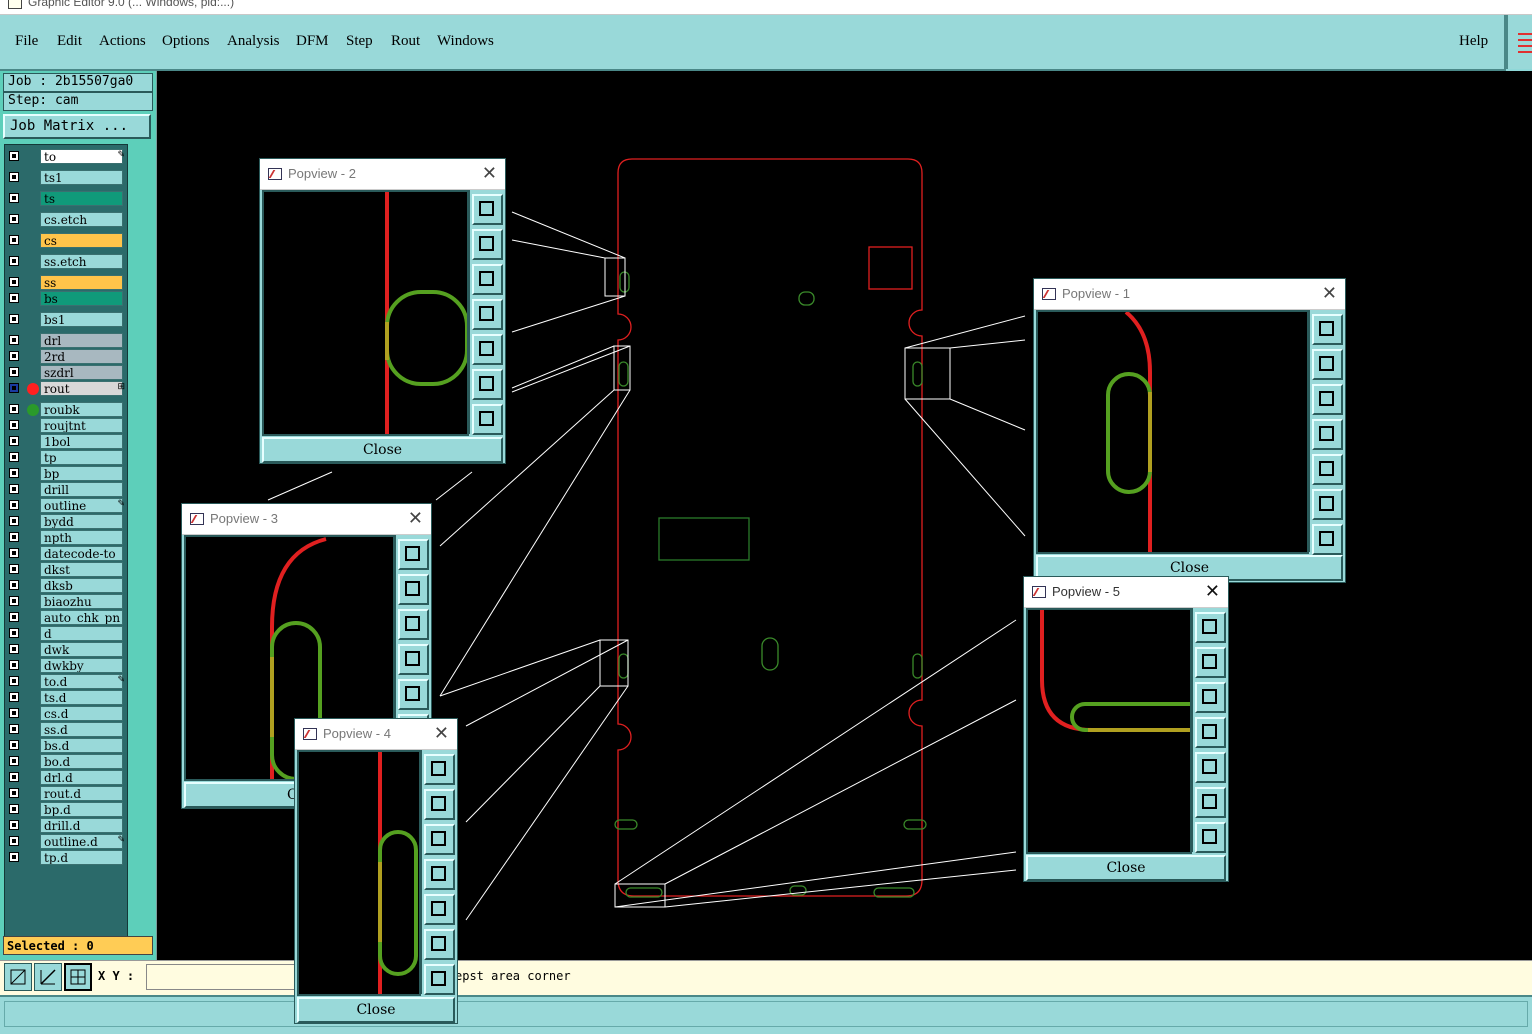 The image size is (1532, 1034). I want to click on layer-row-ss-d: ss.d, so click(66, 730).